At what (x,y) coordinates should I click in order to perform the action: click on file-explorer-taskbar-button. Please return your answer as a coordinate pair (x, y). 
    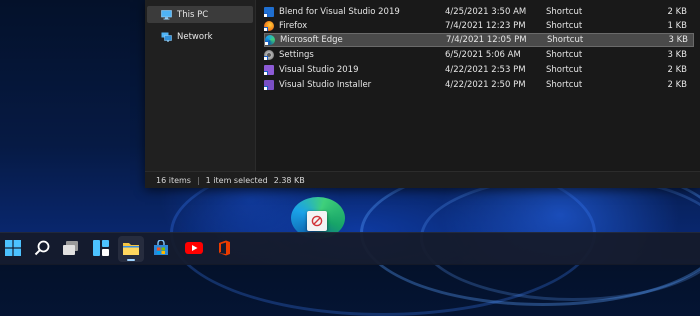
    Looking at the image, I should click on (131, 249).